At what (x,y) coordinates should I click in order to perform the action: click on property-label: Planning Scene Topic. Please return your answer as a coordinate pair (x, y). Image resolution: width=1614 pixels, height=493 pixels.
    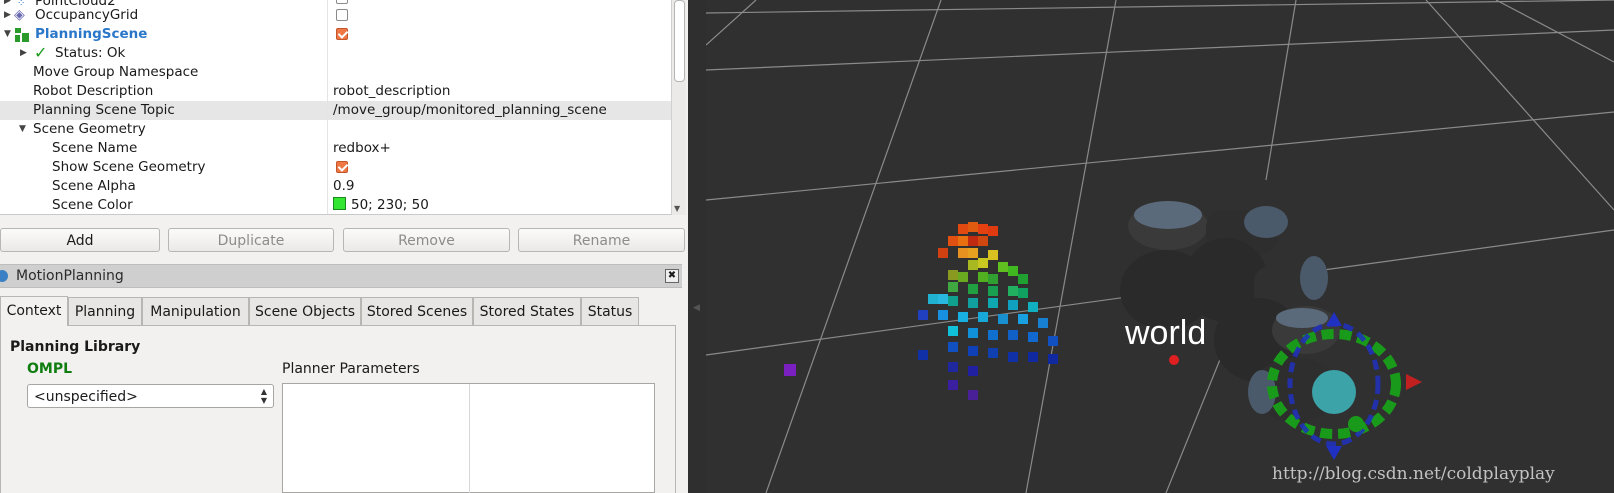
    Looking at the image, I should click on (104, 110).